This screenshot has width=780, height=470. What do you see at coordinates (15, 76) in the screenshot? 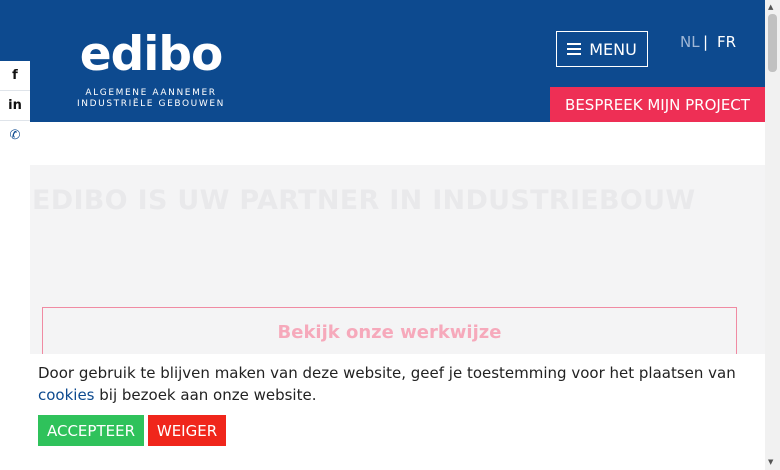
I see `facebook-icon: f` at bounding box center [15, 76].